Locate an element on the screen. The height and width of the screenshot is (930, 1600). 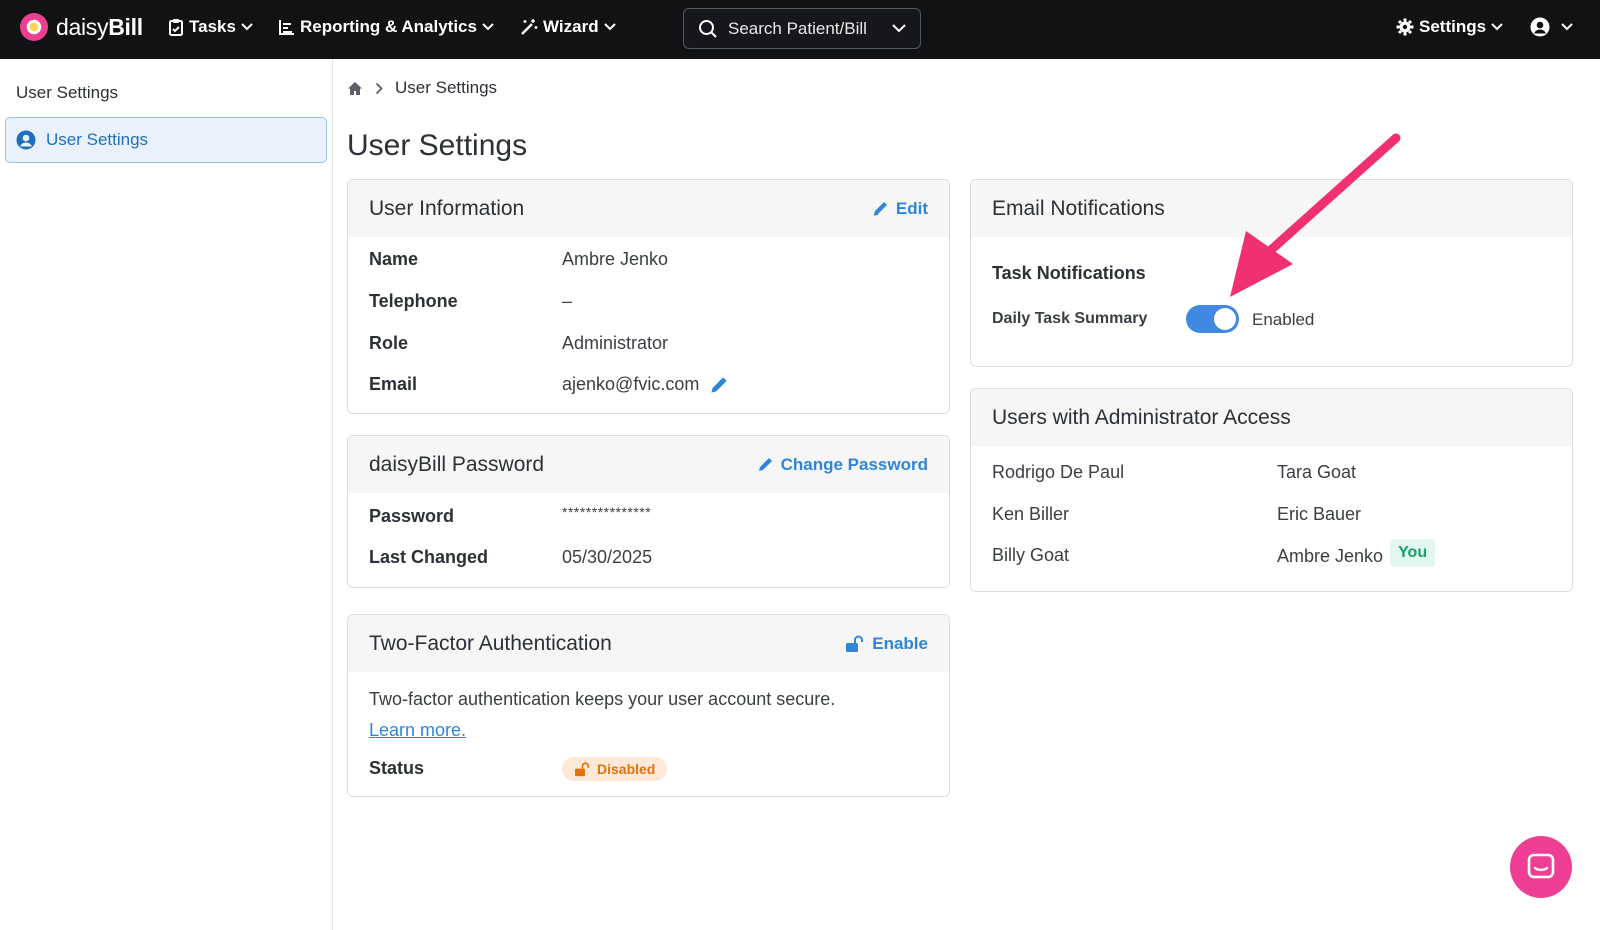
row-label: Password is located at coordinates (412, 516).